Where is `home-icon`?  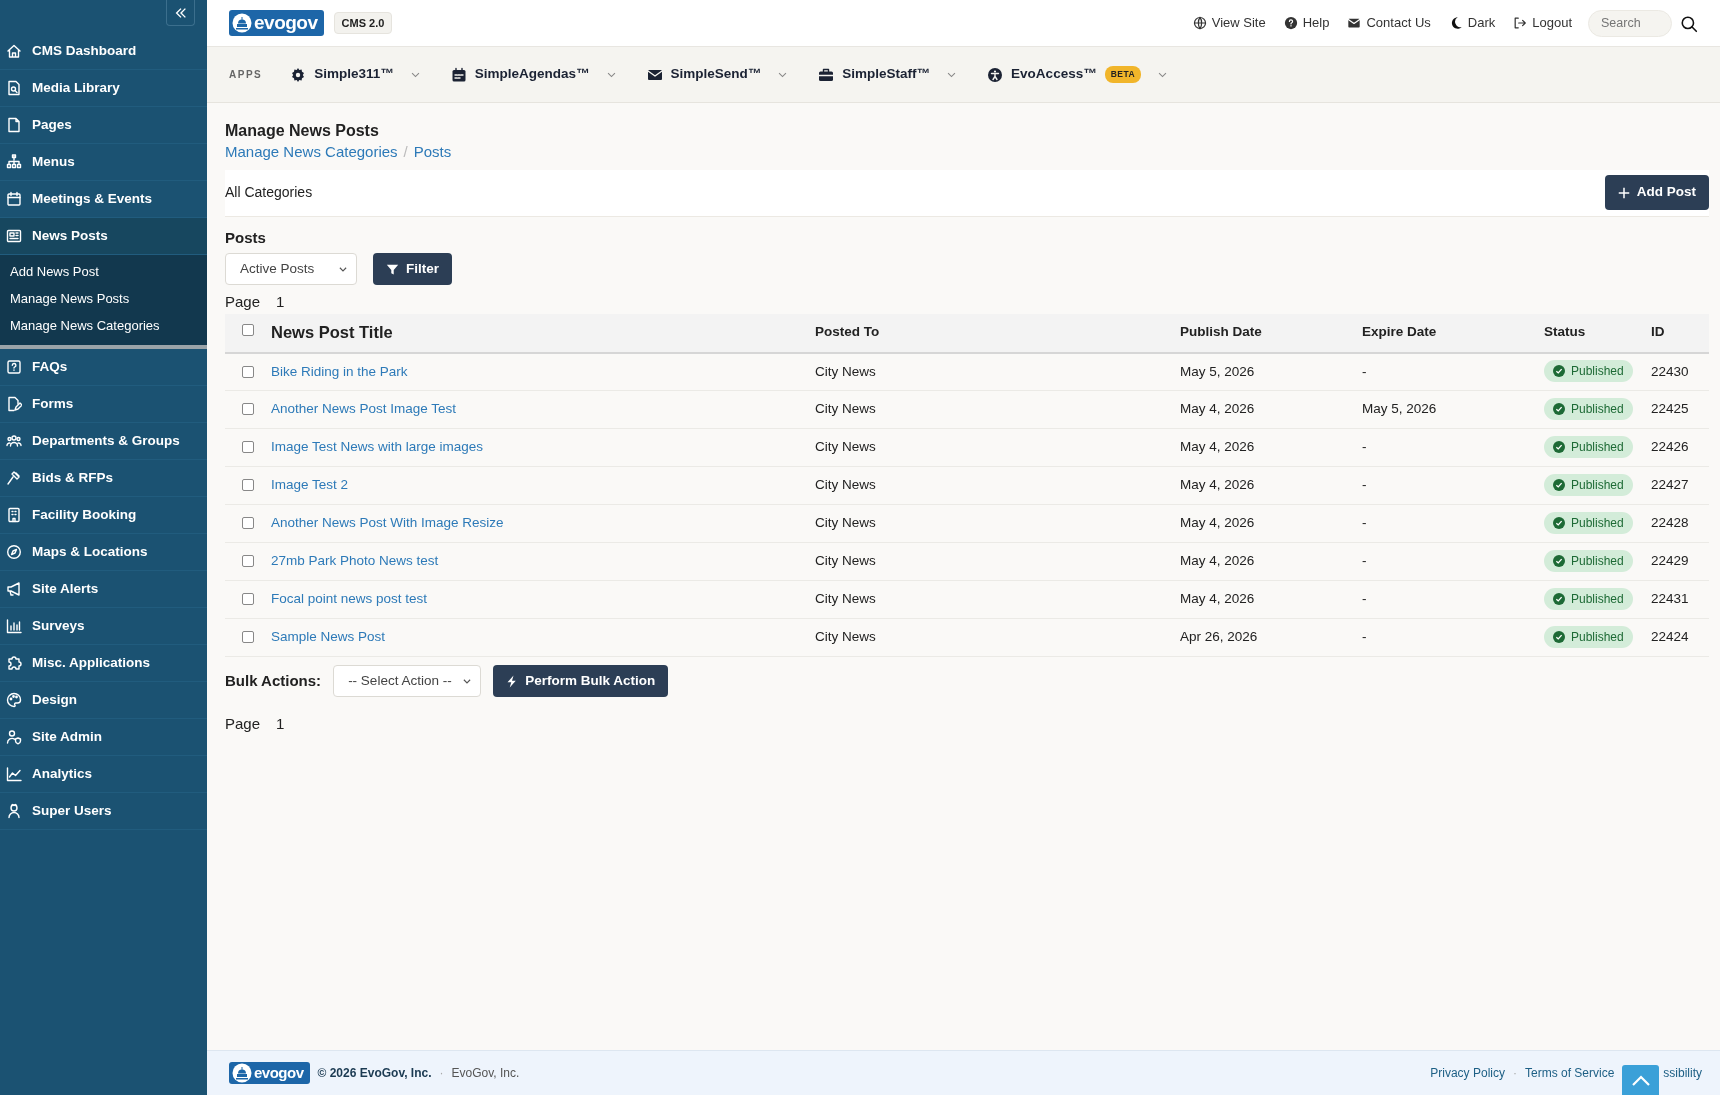 home-icon is located at coordinates (14, 51).